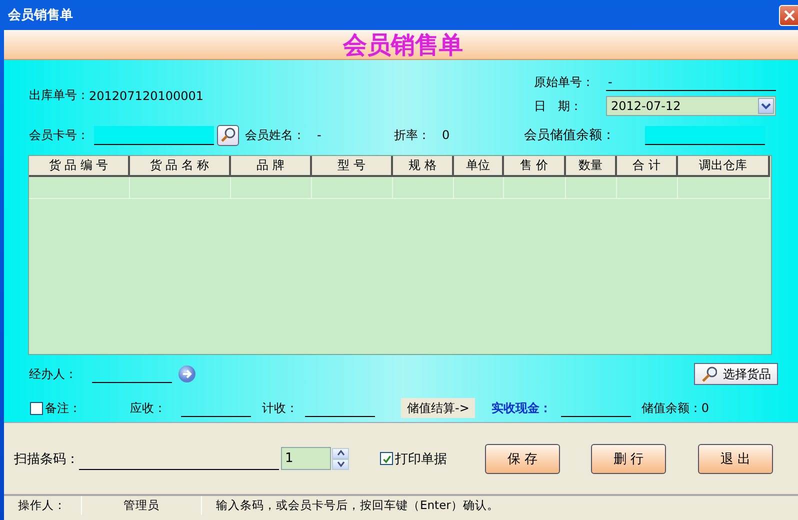 The width and height of the screenshot is (798, 520). I want to click on checkbox-label: 打印单据, so click(421, 459).